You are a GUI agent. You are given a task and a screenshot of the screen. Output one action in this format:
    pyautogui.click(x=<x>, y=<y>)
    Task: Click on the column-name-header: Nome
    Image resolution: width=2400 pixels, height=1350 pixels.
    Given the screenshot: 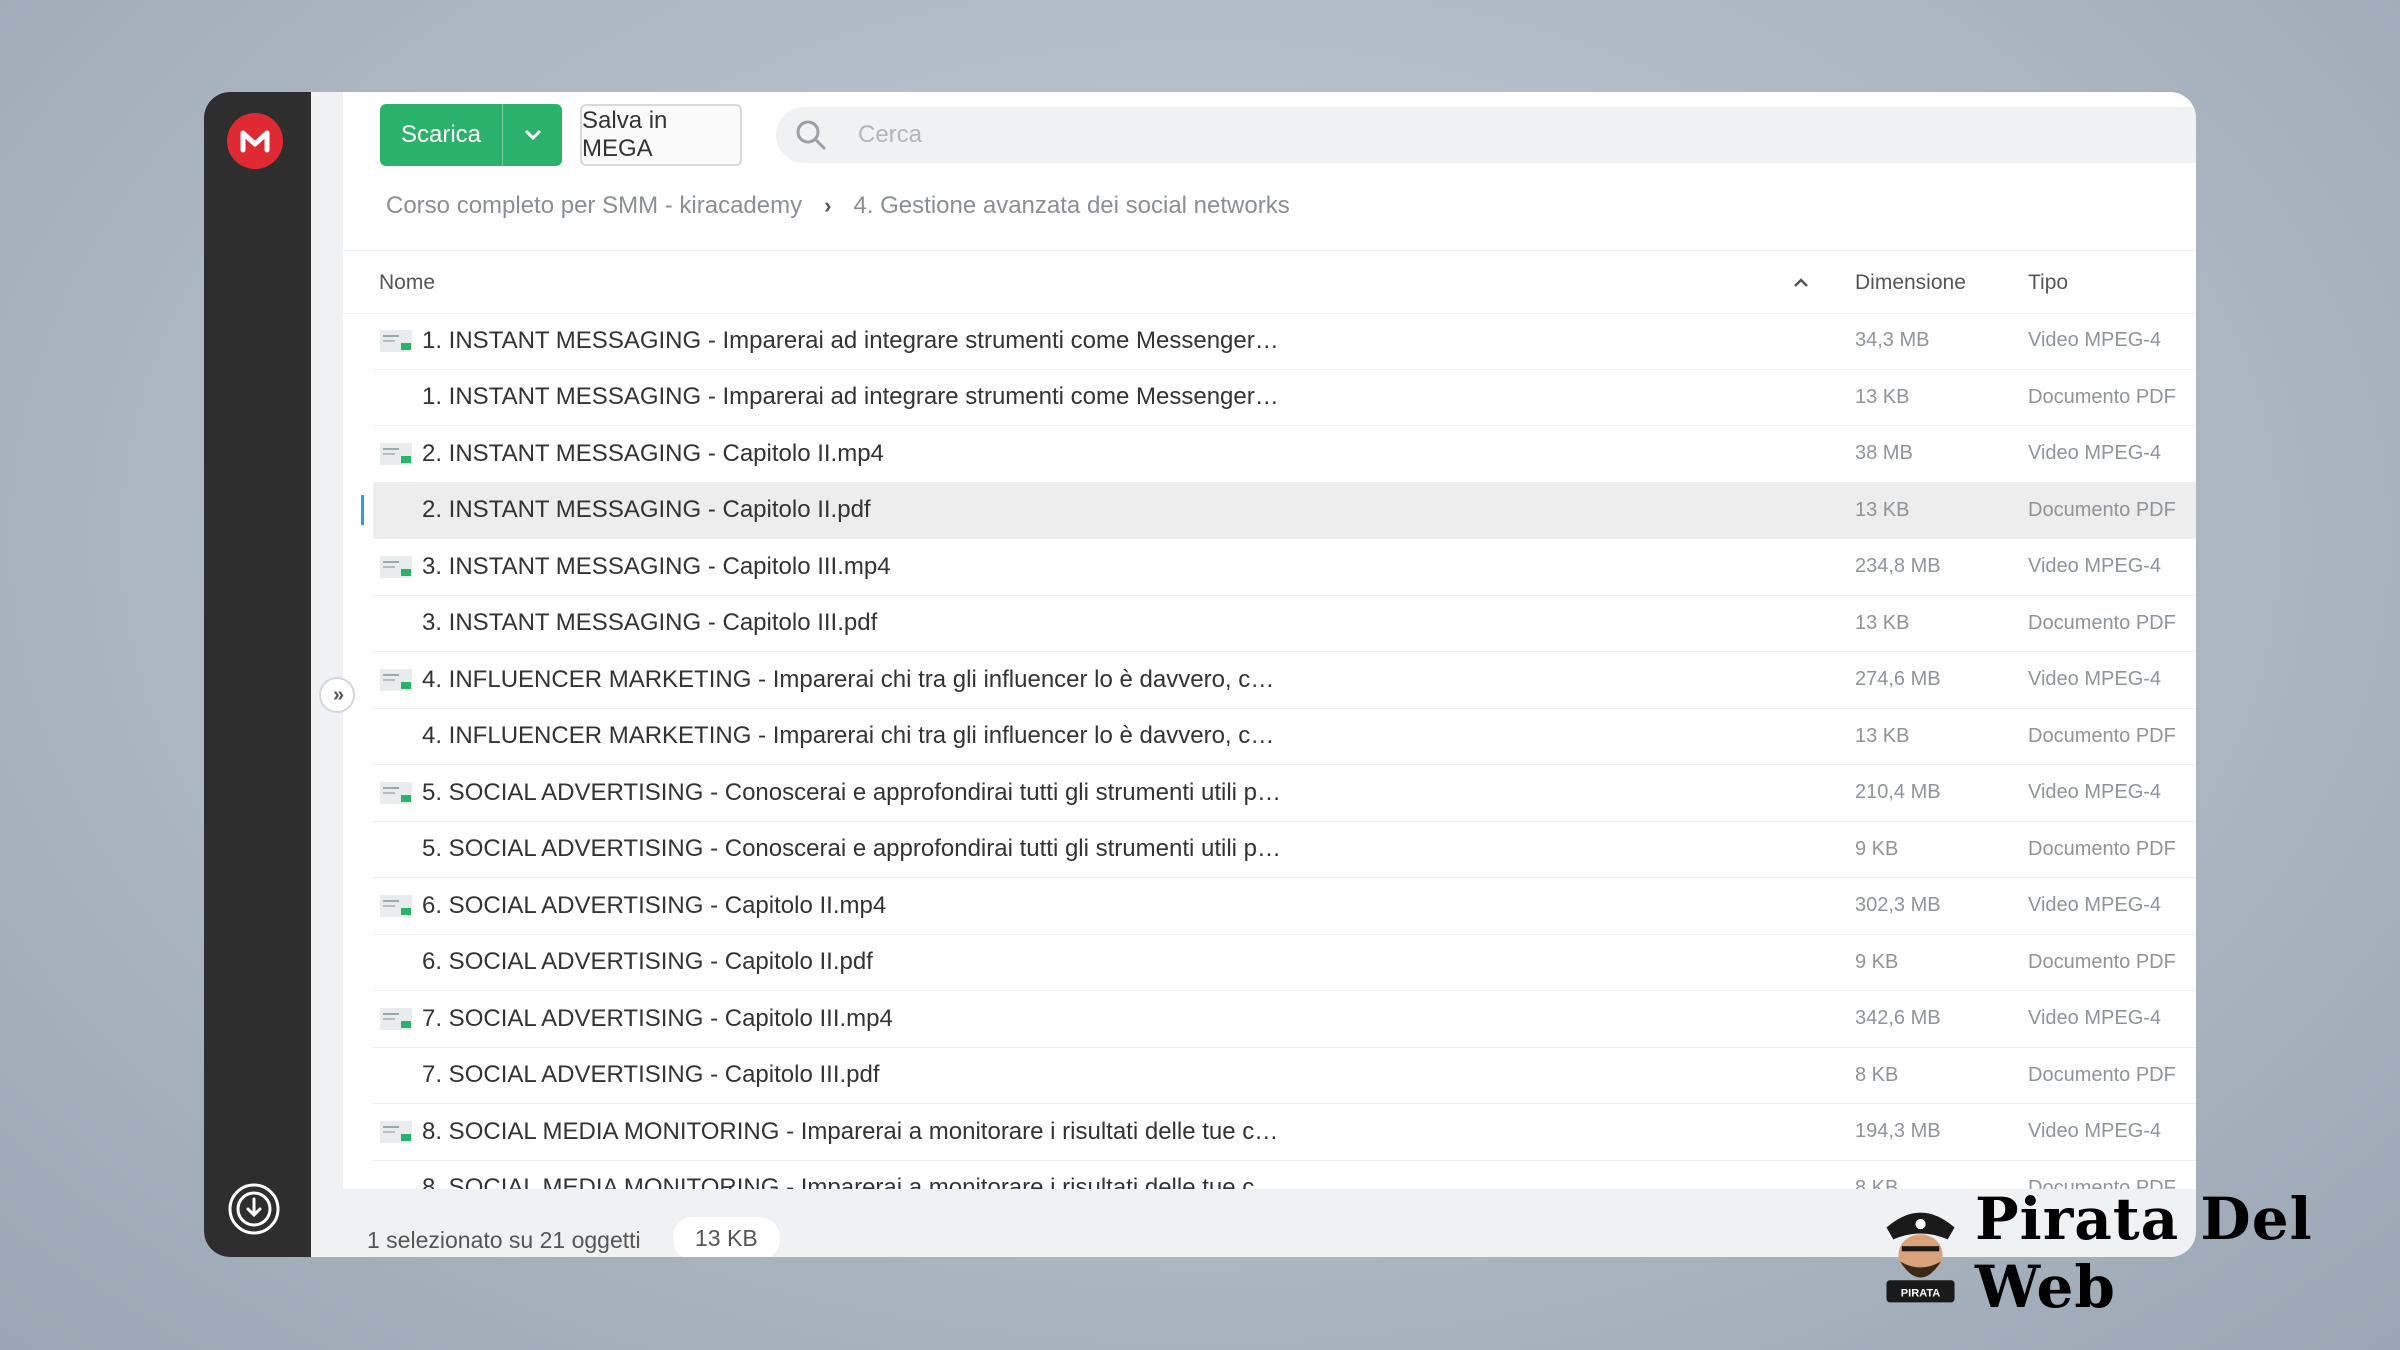 What is the action you would take?
    pyautogui.click(x=407, y=283)
    